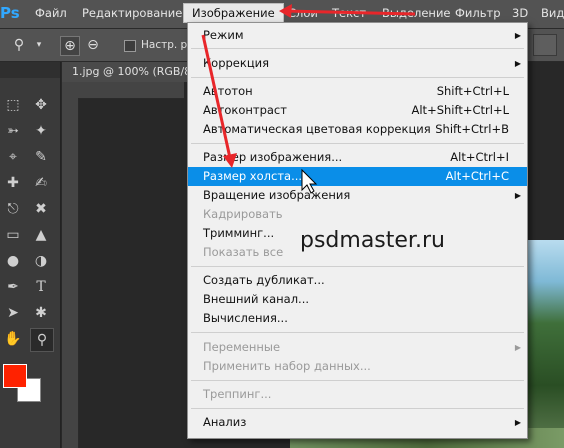  I want to click on menu-layers: Слои, so click(303, 13).